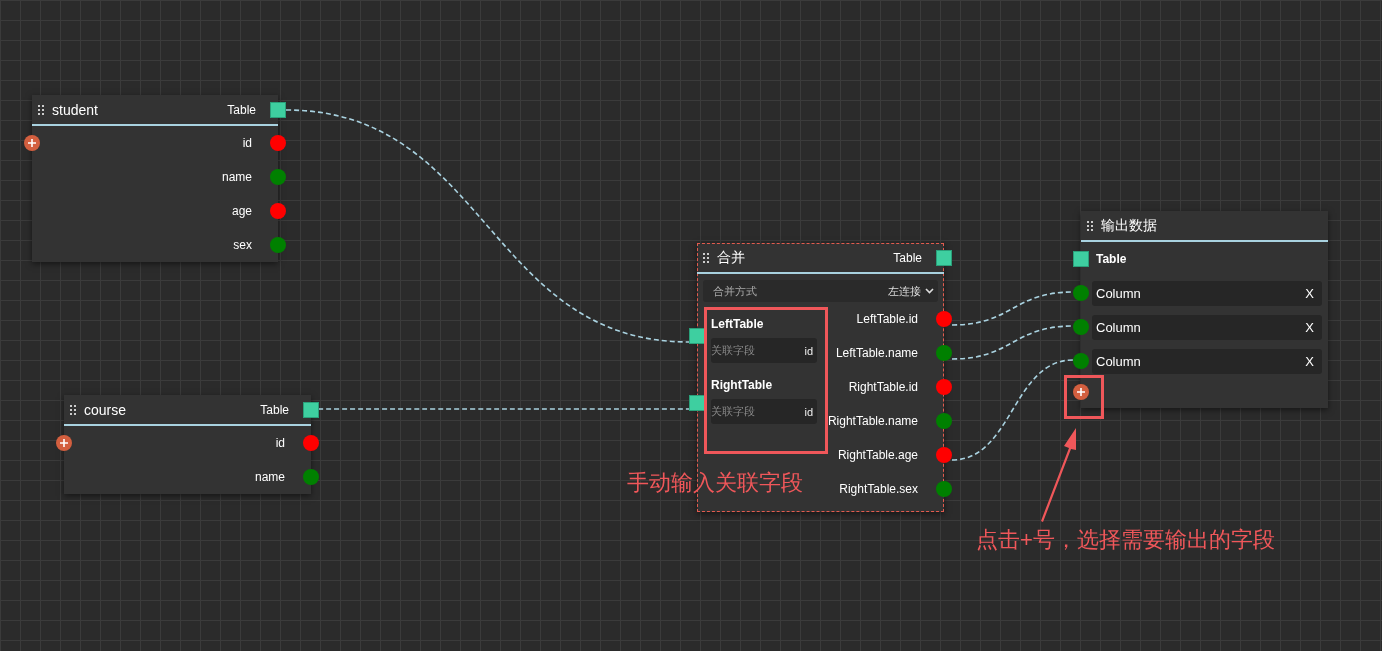 The image size is (1382, 651). Describe the element at coordinates (887, 319) in the screenshot. I see `field-label: LeftTable.id` at that location.